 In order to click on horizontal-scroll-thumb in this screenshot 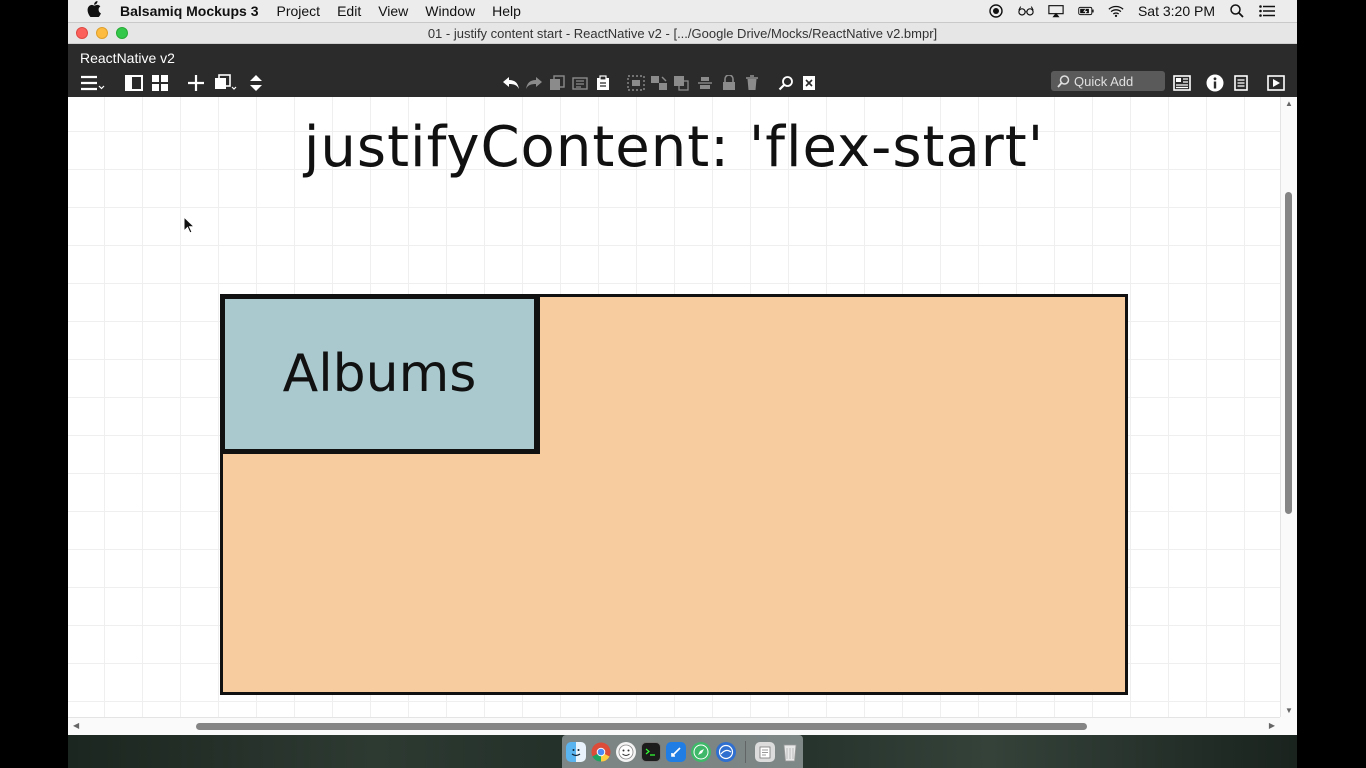, I will do `click(641, 726)`.